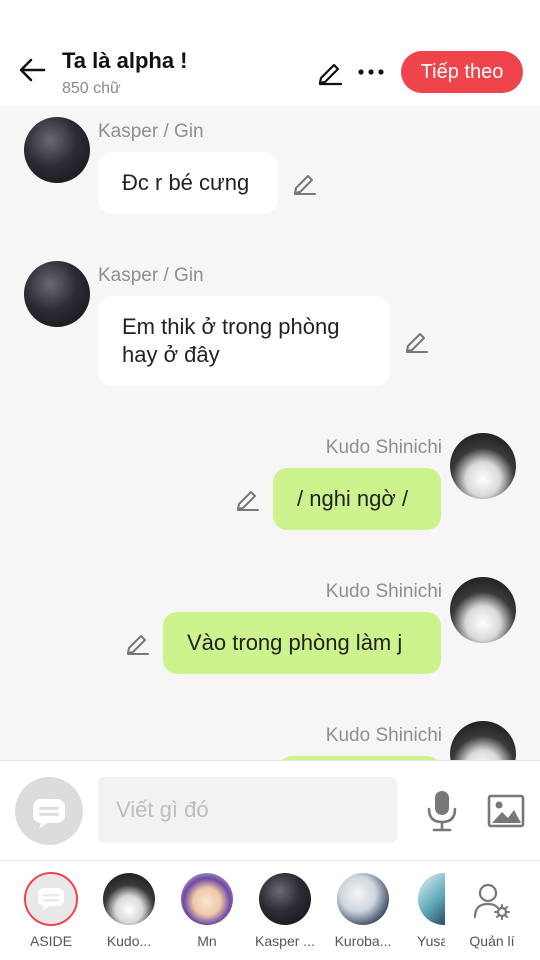  Describe the element at coordinates (91, 88) in the screenshot. I see `word-count: 850 chữ` at that location.